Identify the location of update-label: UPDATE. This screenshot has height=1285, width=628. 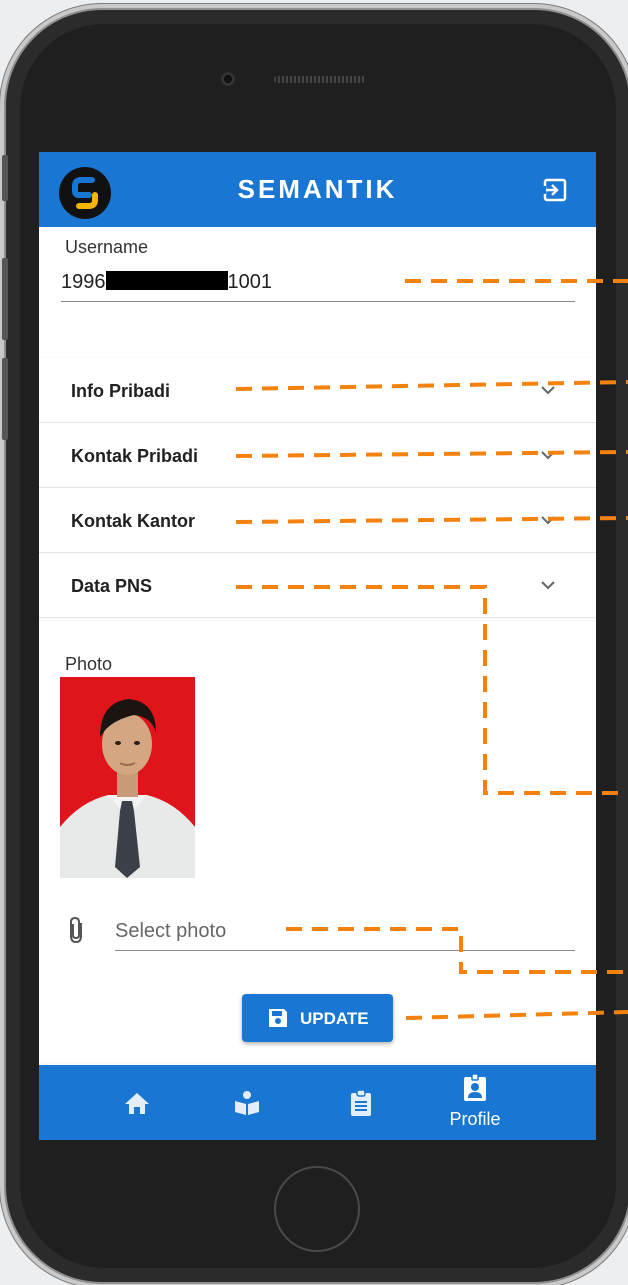
(334, 1018).